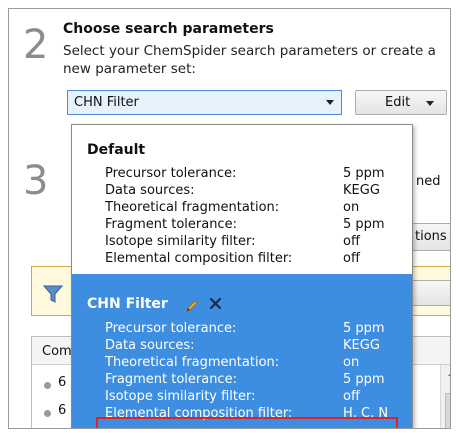 The width and height of the screenshot is (456, 433). Describe the element at coordinates (127, 304) in the screenshot. I see `option-title: CHN Filter` at that location.